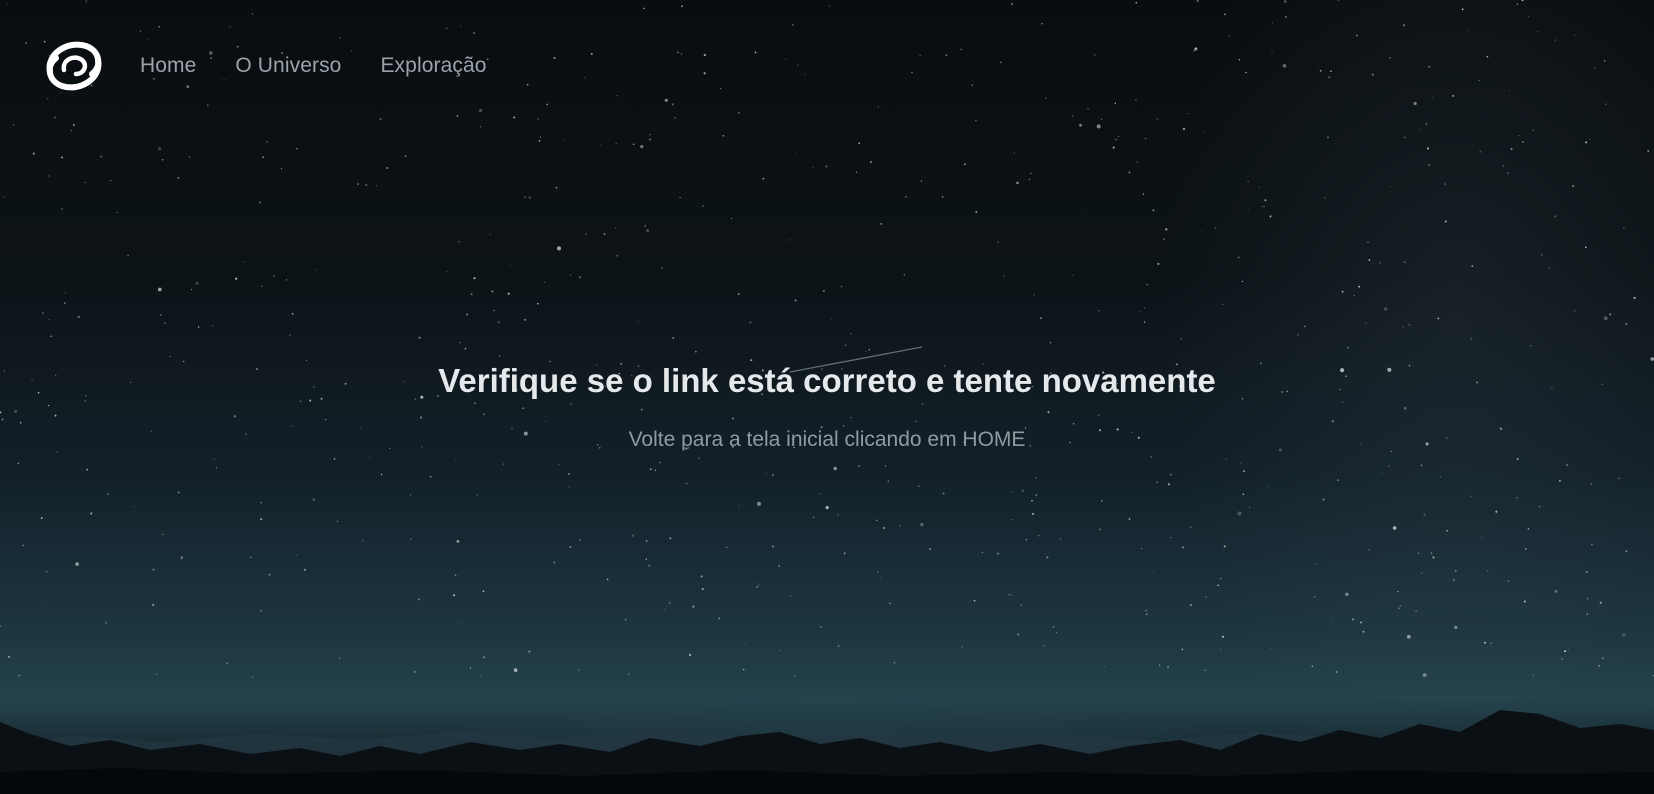 This screenshot has height=794, width=1654. Describe the element at coordinates (288, 66) in the screenshot. I see `nav-link-o-universo: O Universo` at that location.